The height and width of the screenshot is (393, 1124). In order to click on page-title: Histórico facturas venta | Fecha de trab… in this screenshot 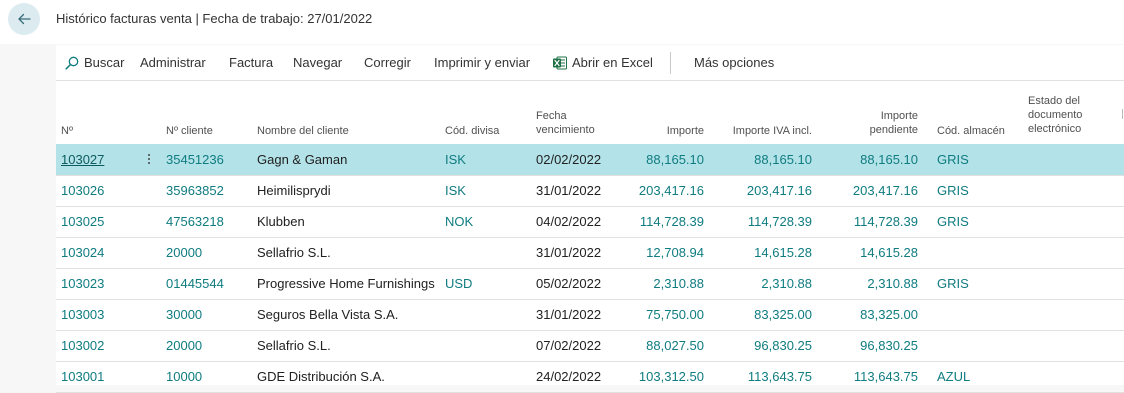, I will do `click(214, 18)`.